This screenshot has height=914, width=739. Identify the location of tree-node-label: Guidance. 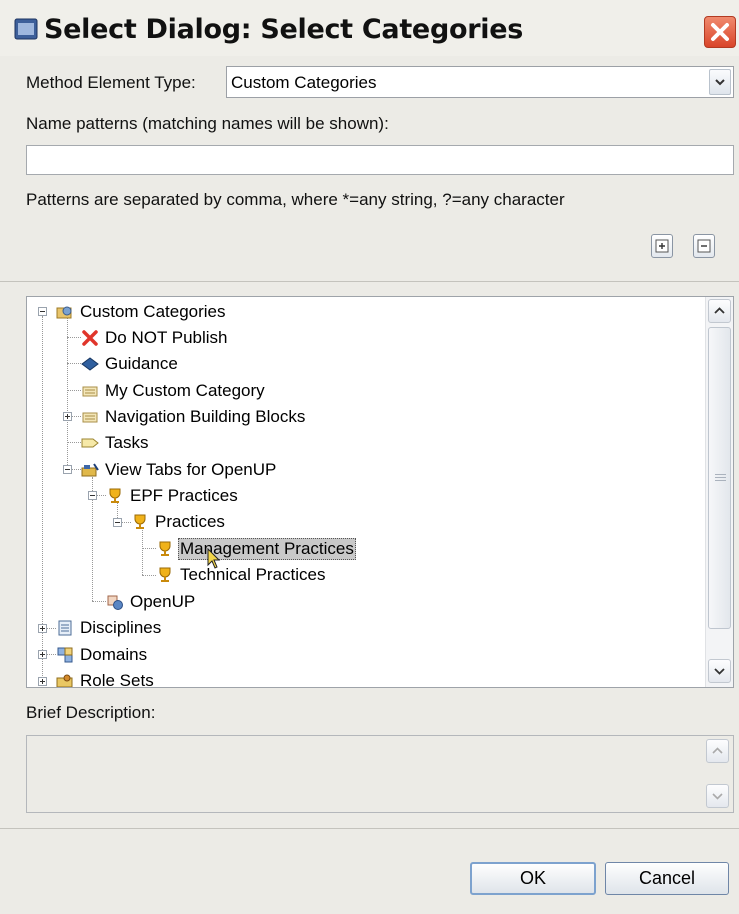
(141, 363).